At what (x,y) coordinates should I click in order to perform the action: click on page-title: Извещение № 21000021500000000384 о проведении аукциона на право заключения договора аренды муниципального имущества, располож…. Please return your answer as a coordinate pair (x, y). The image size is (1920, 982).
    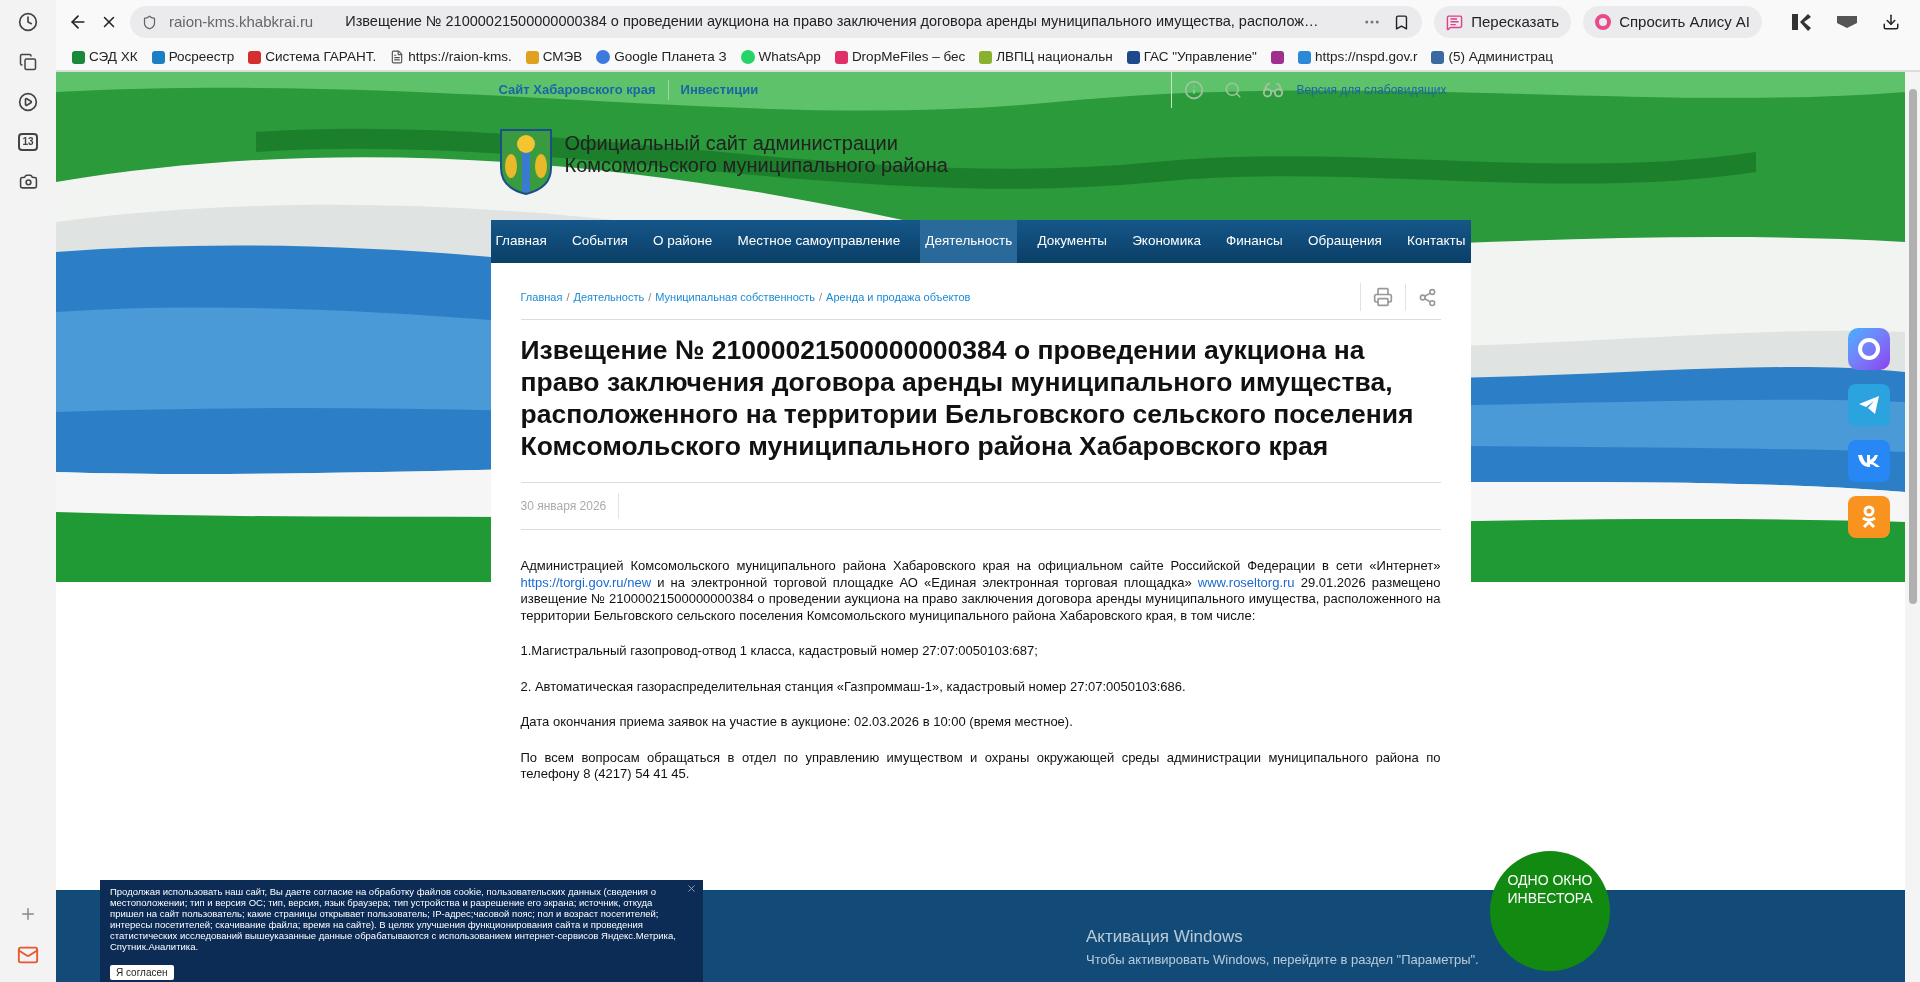
    Looking at the image, I should click on (832, 22).